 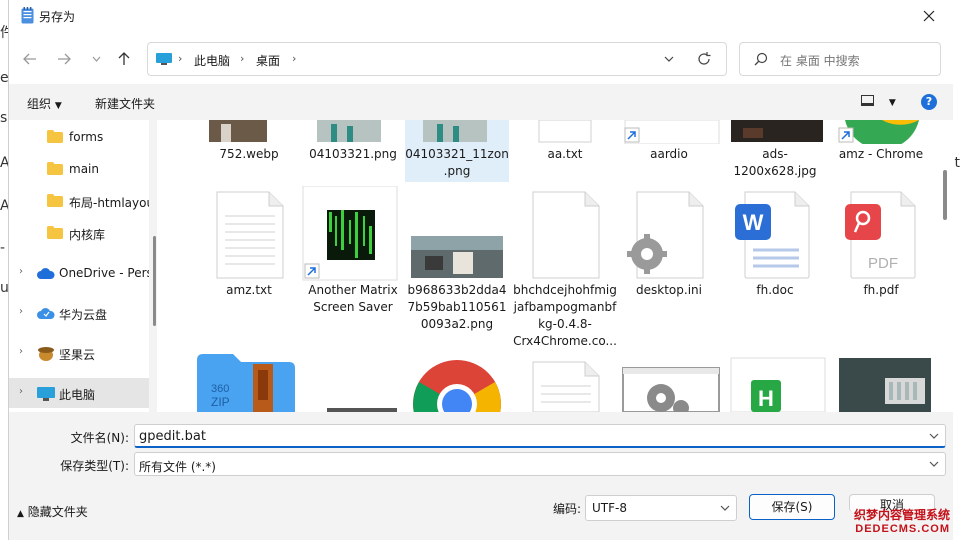 What do you see at coordinates (353, 154) in the screenshot?
I see `file-name: 04103321.png` at bounding box center [353, 154].